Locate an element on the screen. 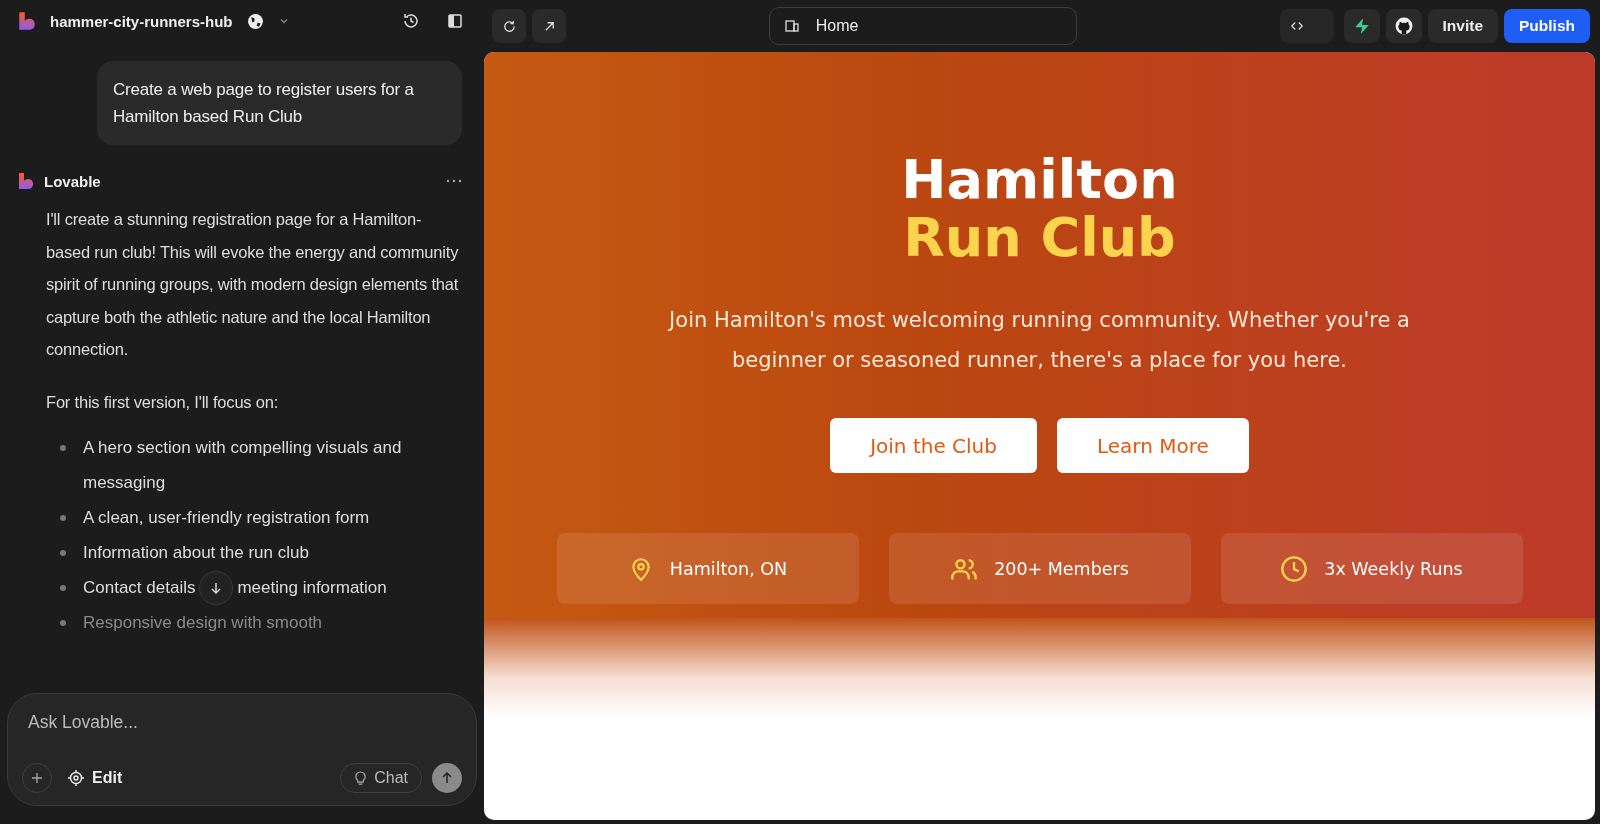  bullet-text: A clean, user-friendly registration form is located at coordinates (226, 518).